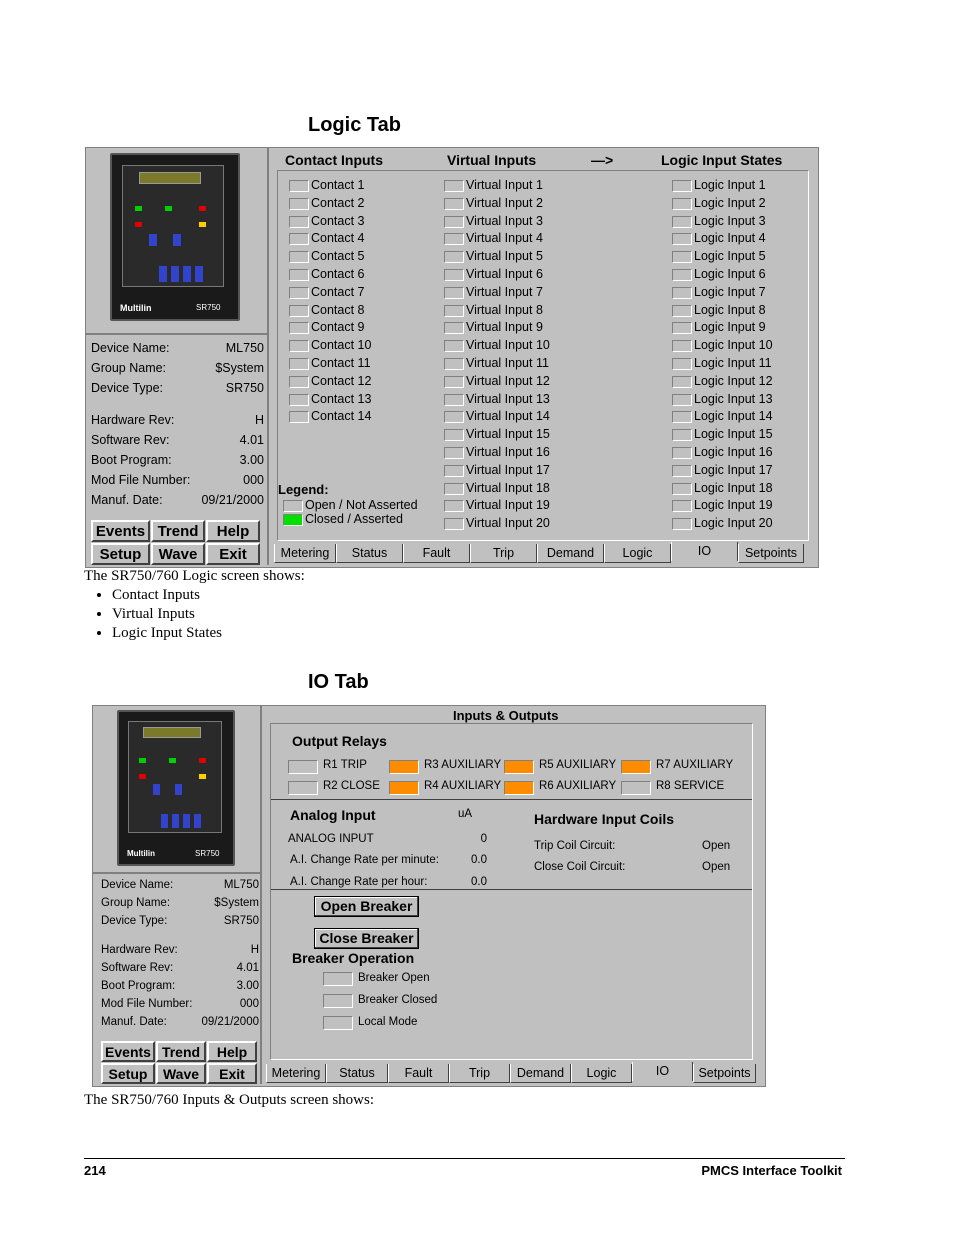 The width and height of the screenshot is (954, 1235). What do you see at coordinates (338, 274) in the screenshot?
I see `contact-input-label: Contact 6` at bounding box center [338, 274].